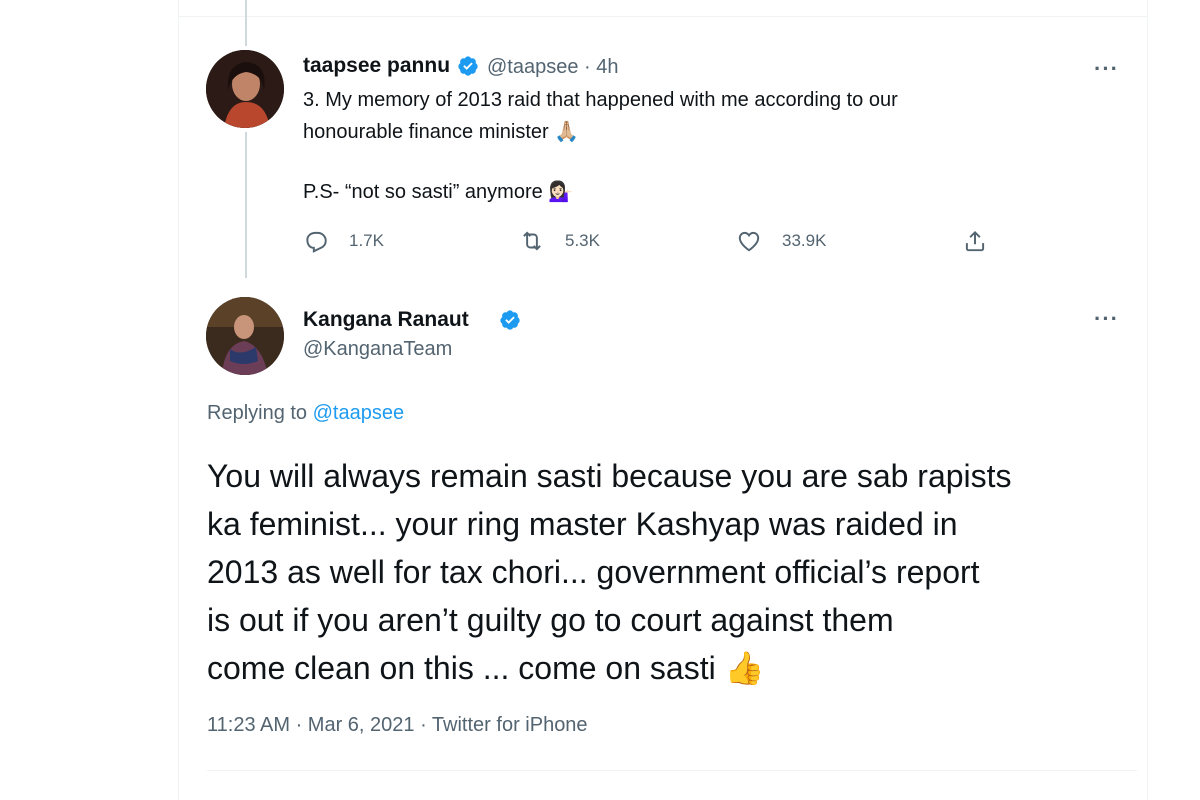 The image size is (1200, 800). I want to click on timestamp: 4h, so click(607, 67).